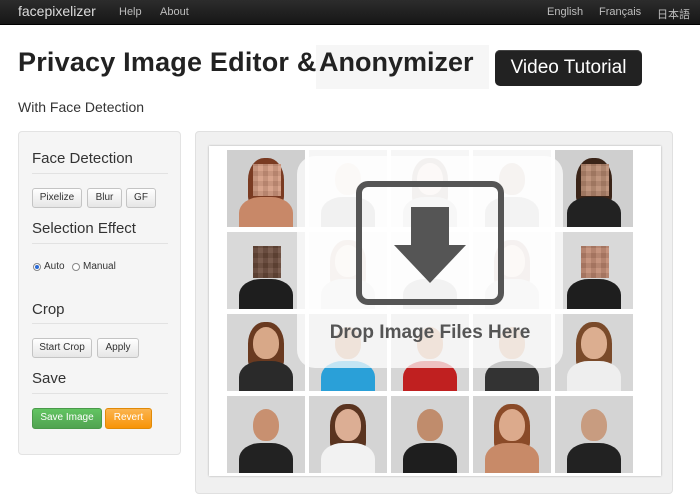 This screenshot has height=499, width=700. What do you see at coordinates (130, 12) in the screenshot?
I see `nav-help-link: Help` at bounding box center [130, 12].